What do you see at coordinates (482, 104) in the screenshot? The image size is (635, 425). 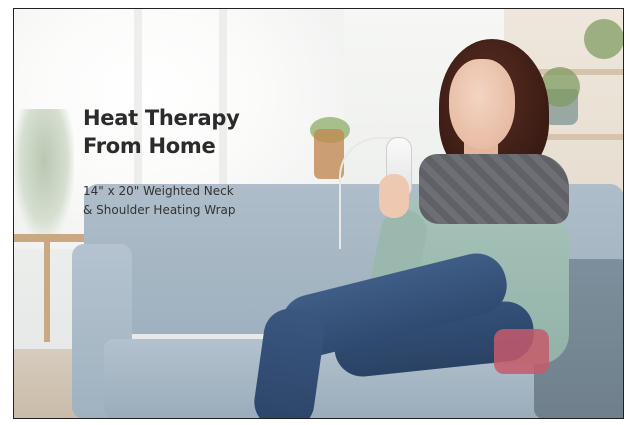 I see `woman-face` at bounding box center [482, 104].